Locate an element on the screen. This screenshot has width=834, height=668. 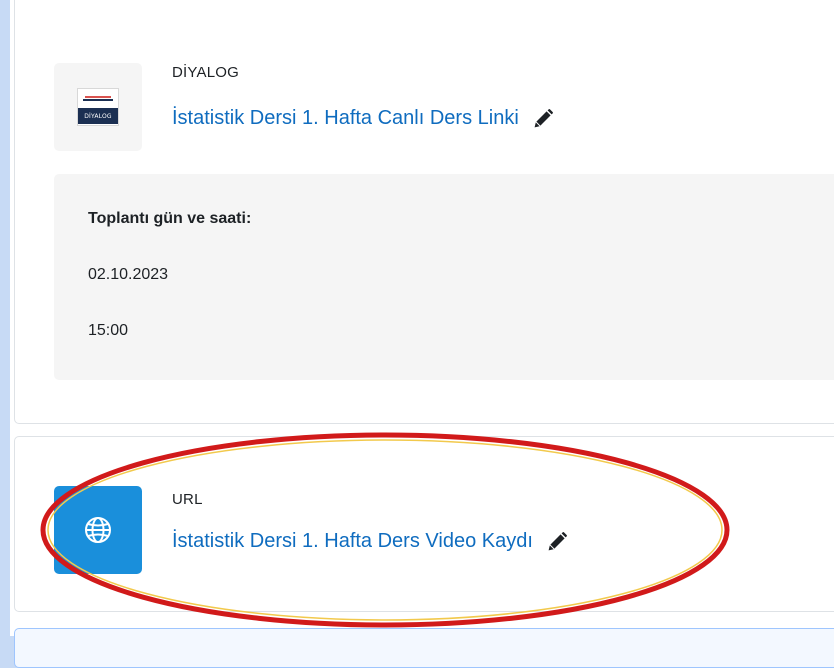
globe-icon is located at coordinates (98, 530).